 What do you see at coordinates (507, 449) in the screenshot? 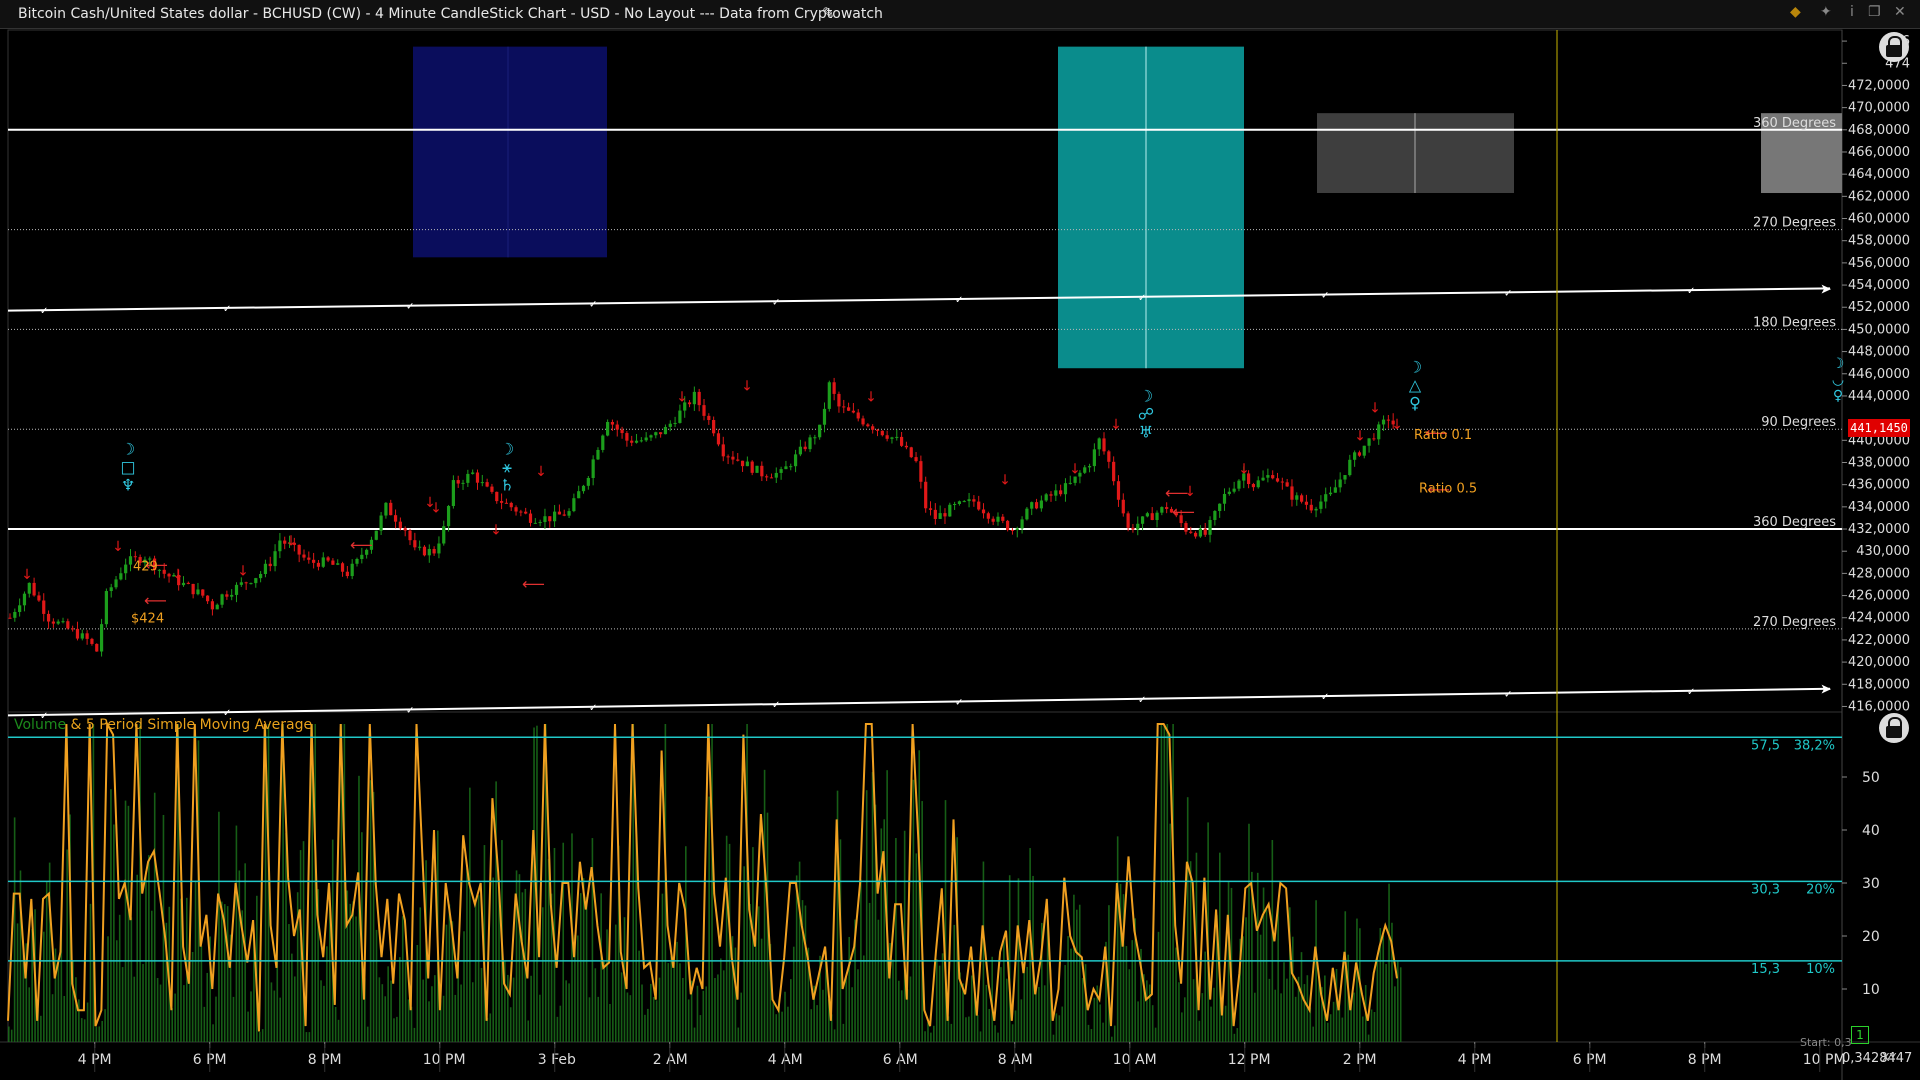
I see `astro-glyph: ☽` at bounding box center [507, 449].